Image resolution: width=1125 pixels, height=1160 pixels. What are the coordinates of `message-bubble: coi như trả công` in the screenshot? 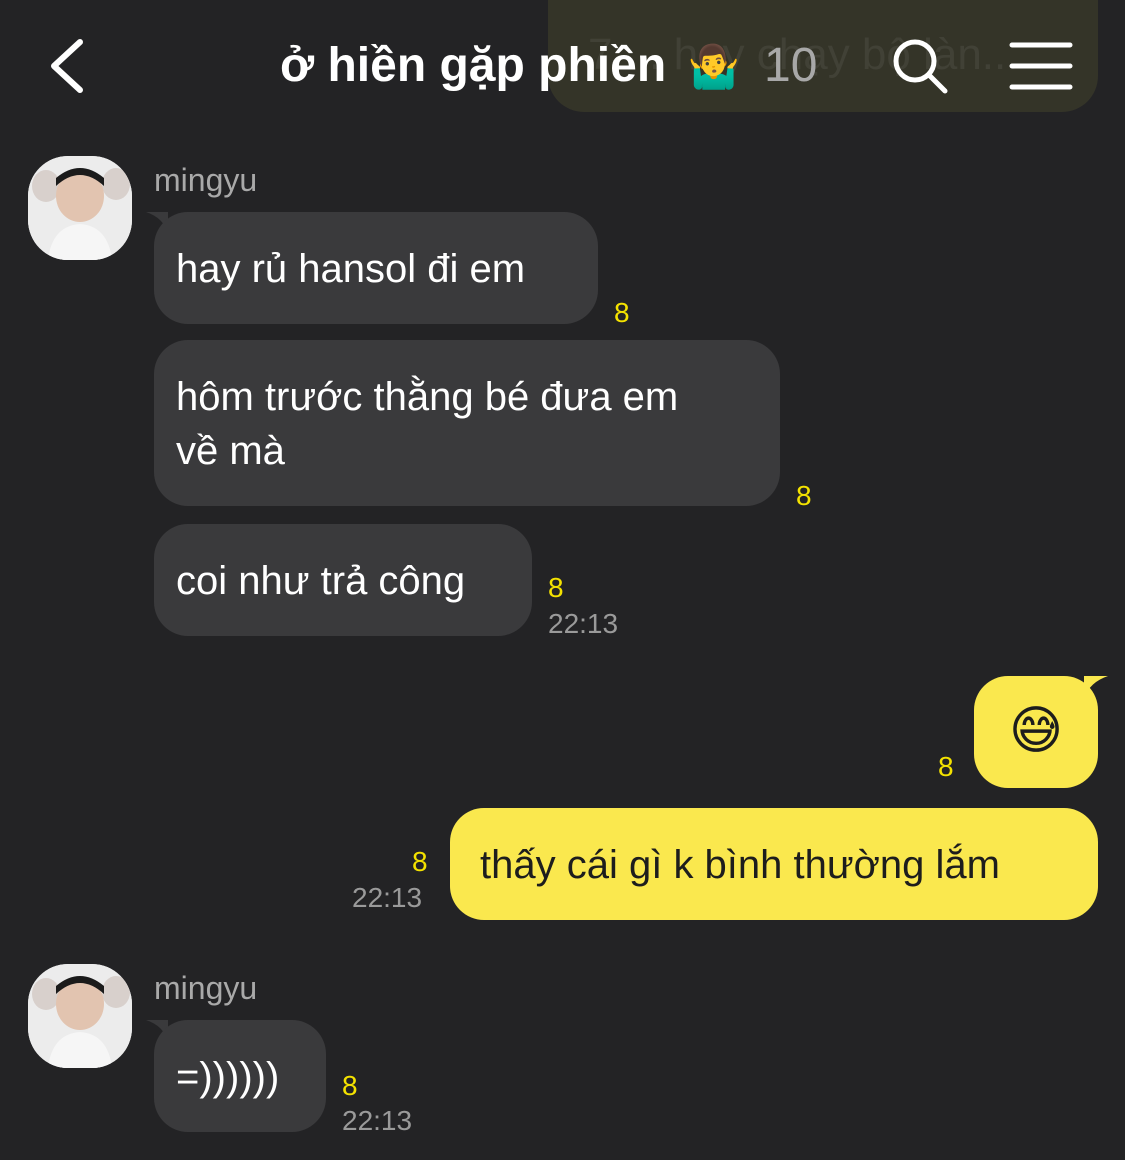 It's located at (343, 580).